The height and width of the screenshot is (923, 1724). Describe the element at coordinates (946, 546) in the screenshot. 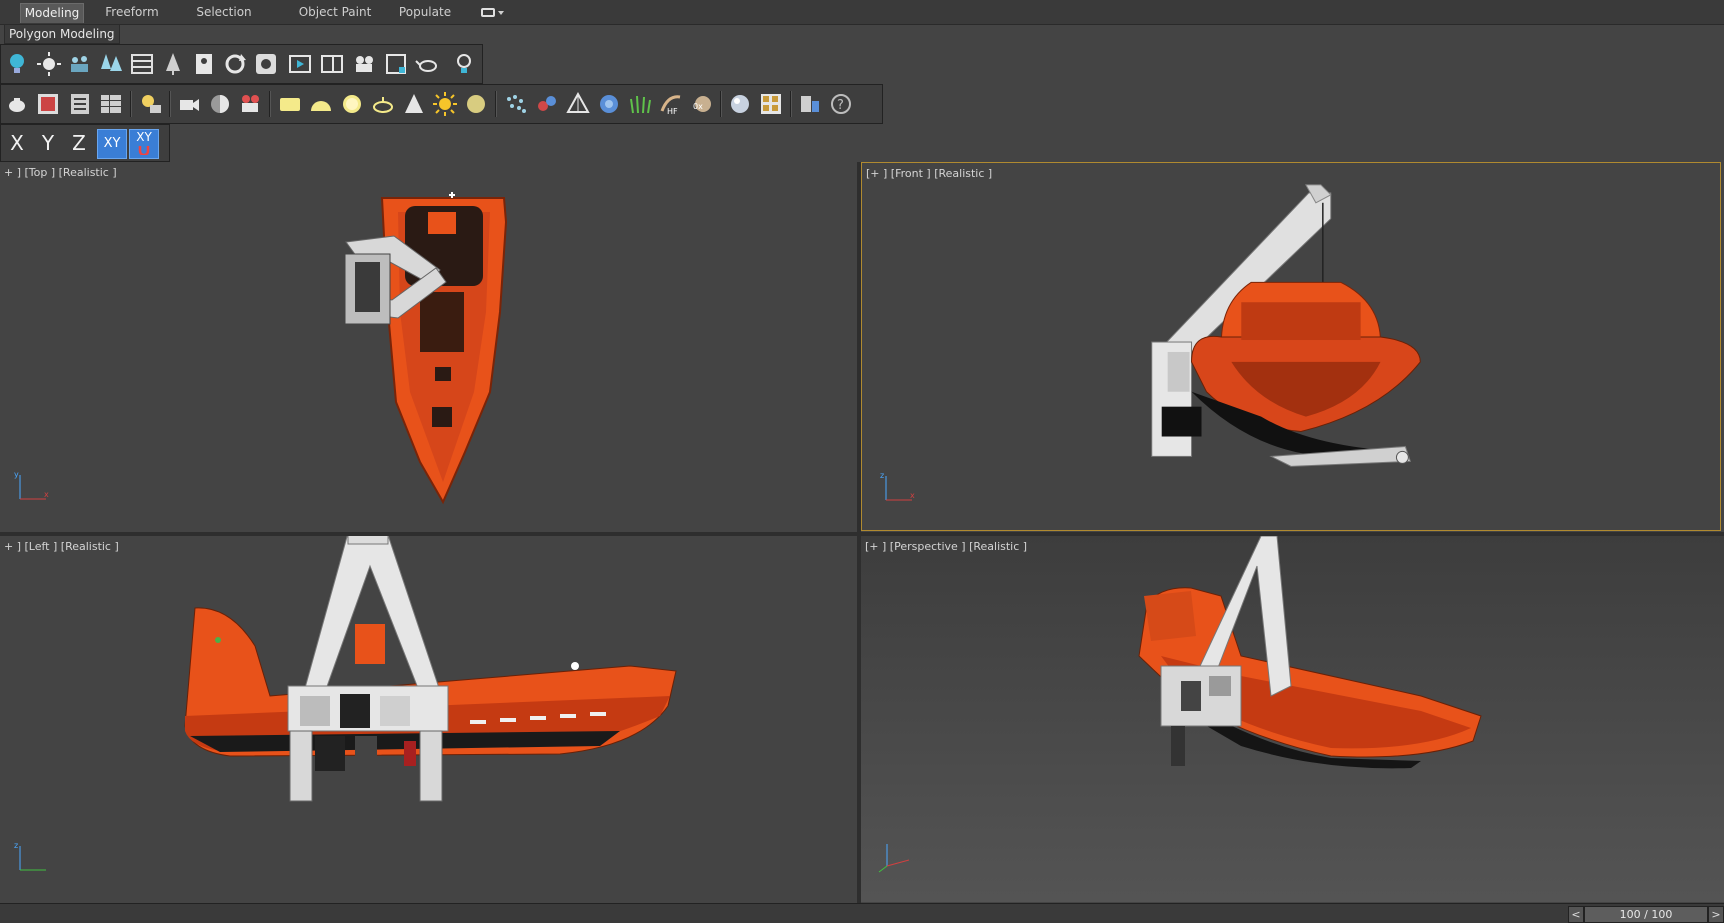

I see `viewport-label-perspective: [+ ] [Perspective ] [Realistic ]` at that location.